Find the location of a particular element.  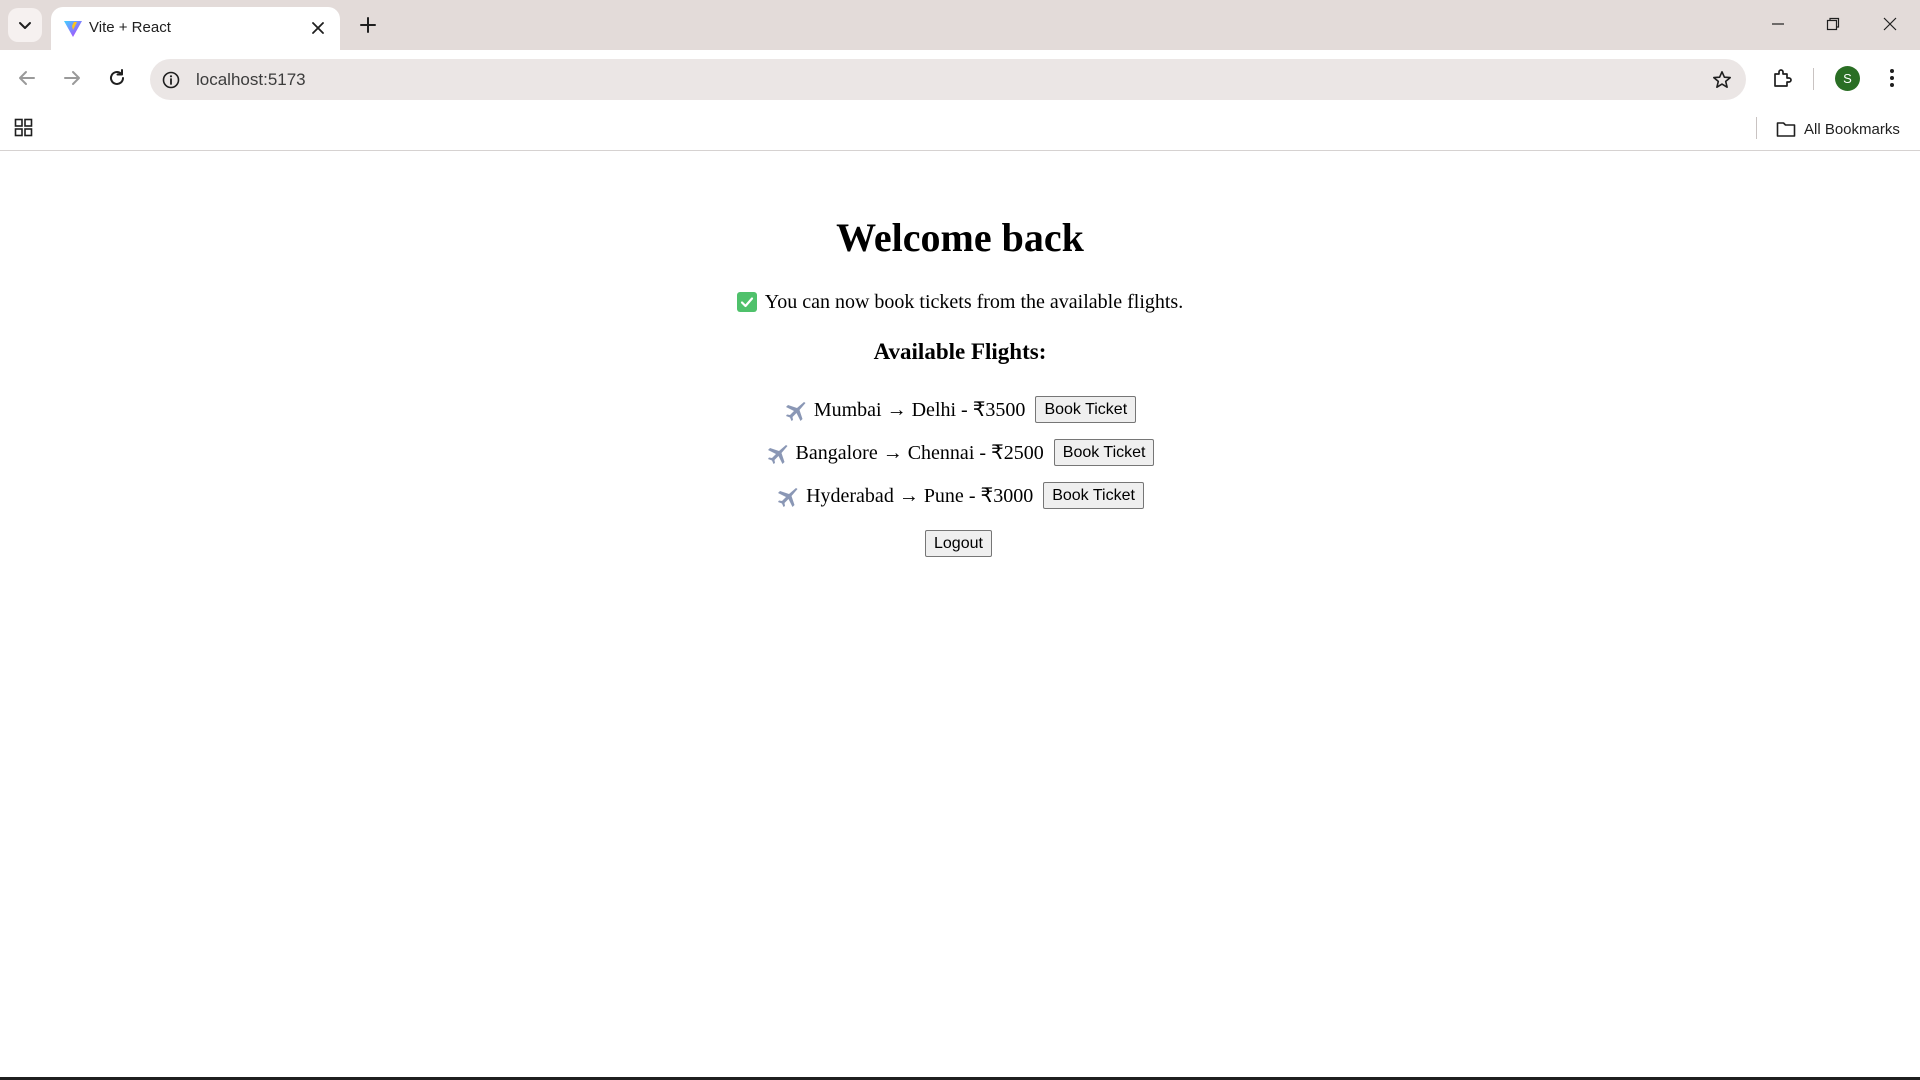

new-tab-button is located at coordinates (368, 25).